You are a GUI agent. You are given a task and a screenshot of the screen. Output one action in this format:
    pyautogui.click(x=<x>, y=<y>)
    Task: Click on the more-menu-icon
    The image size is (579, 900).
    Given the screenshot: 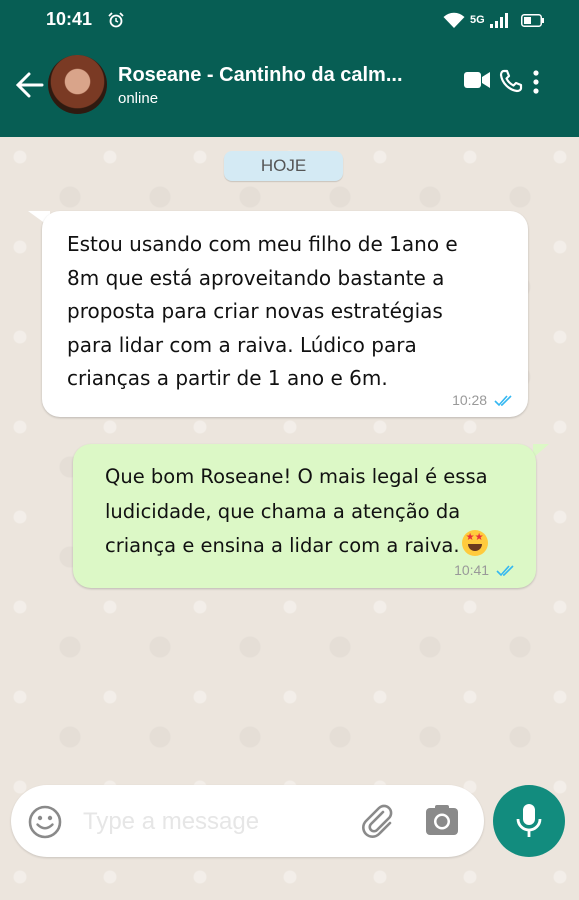 What is the action you would take?
    pyautogui.click(x=536, y=82)
    